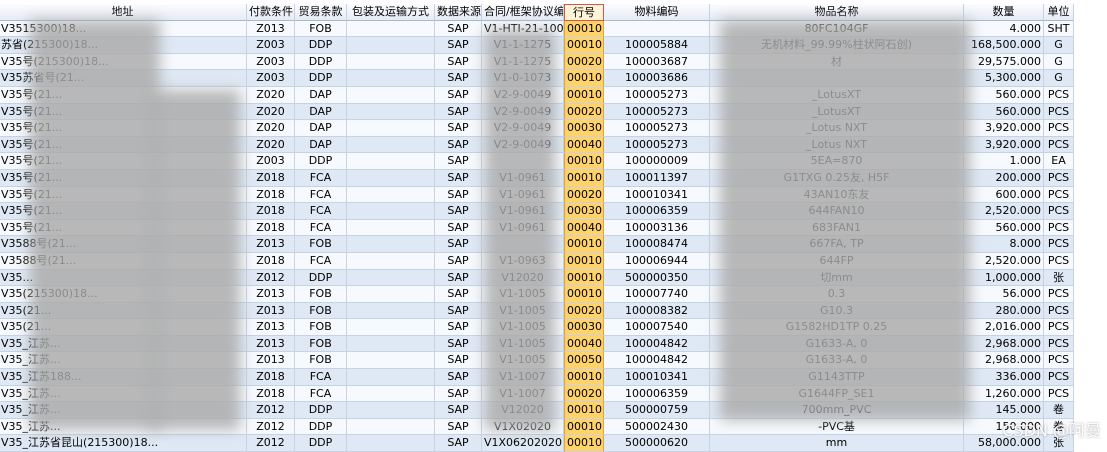 The width and height of the screenshot is (1107, 452). I want to click on column-header: 物料编码, so click(657, 12).